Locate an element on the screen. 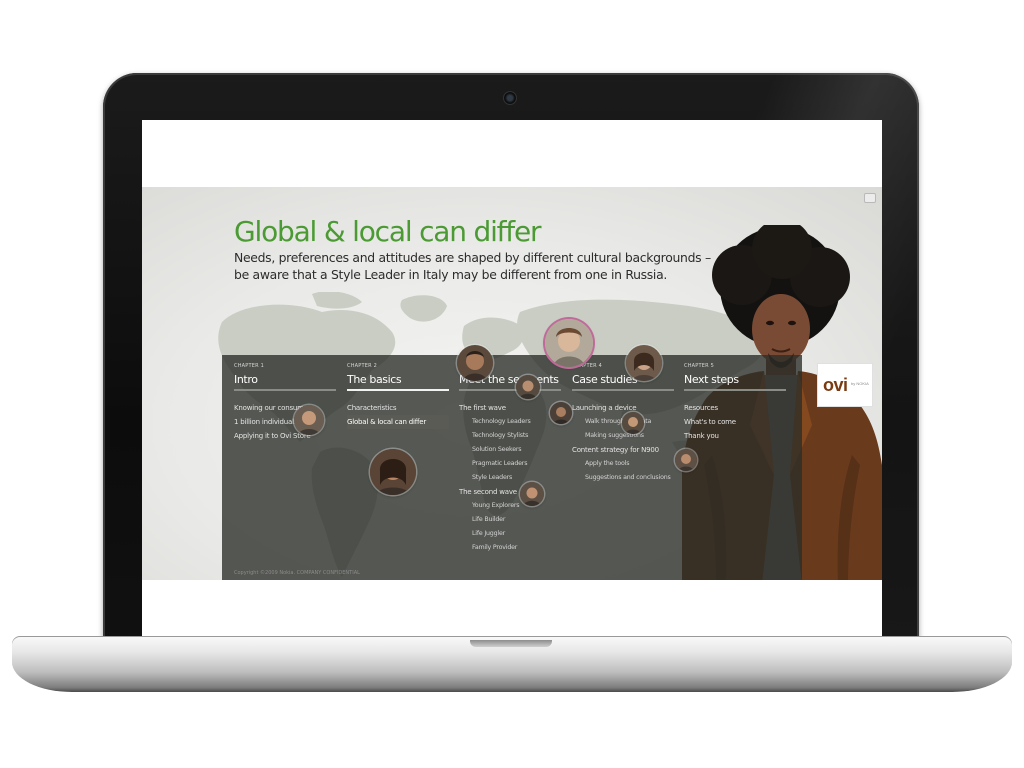 This screenshot has width=1024, height=768. nav-item-pragmatic-leaders: Pragmatic Leaders is located at coordinates (514, 464).